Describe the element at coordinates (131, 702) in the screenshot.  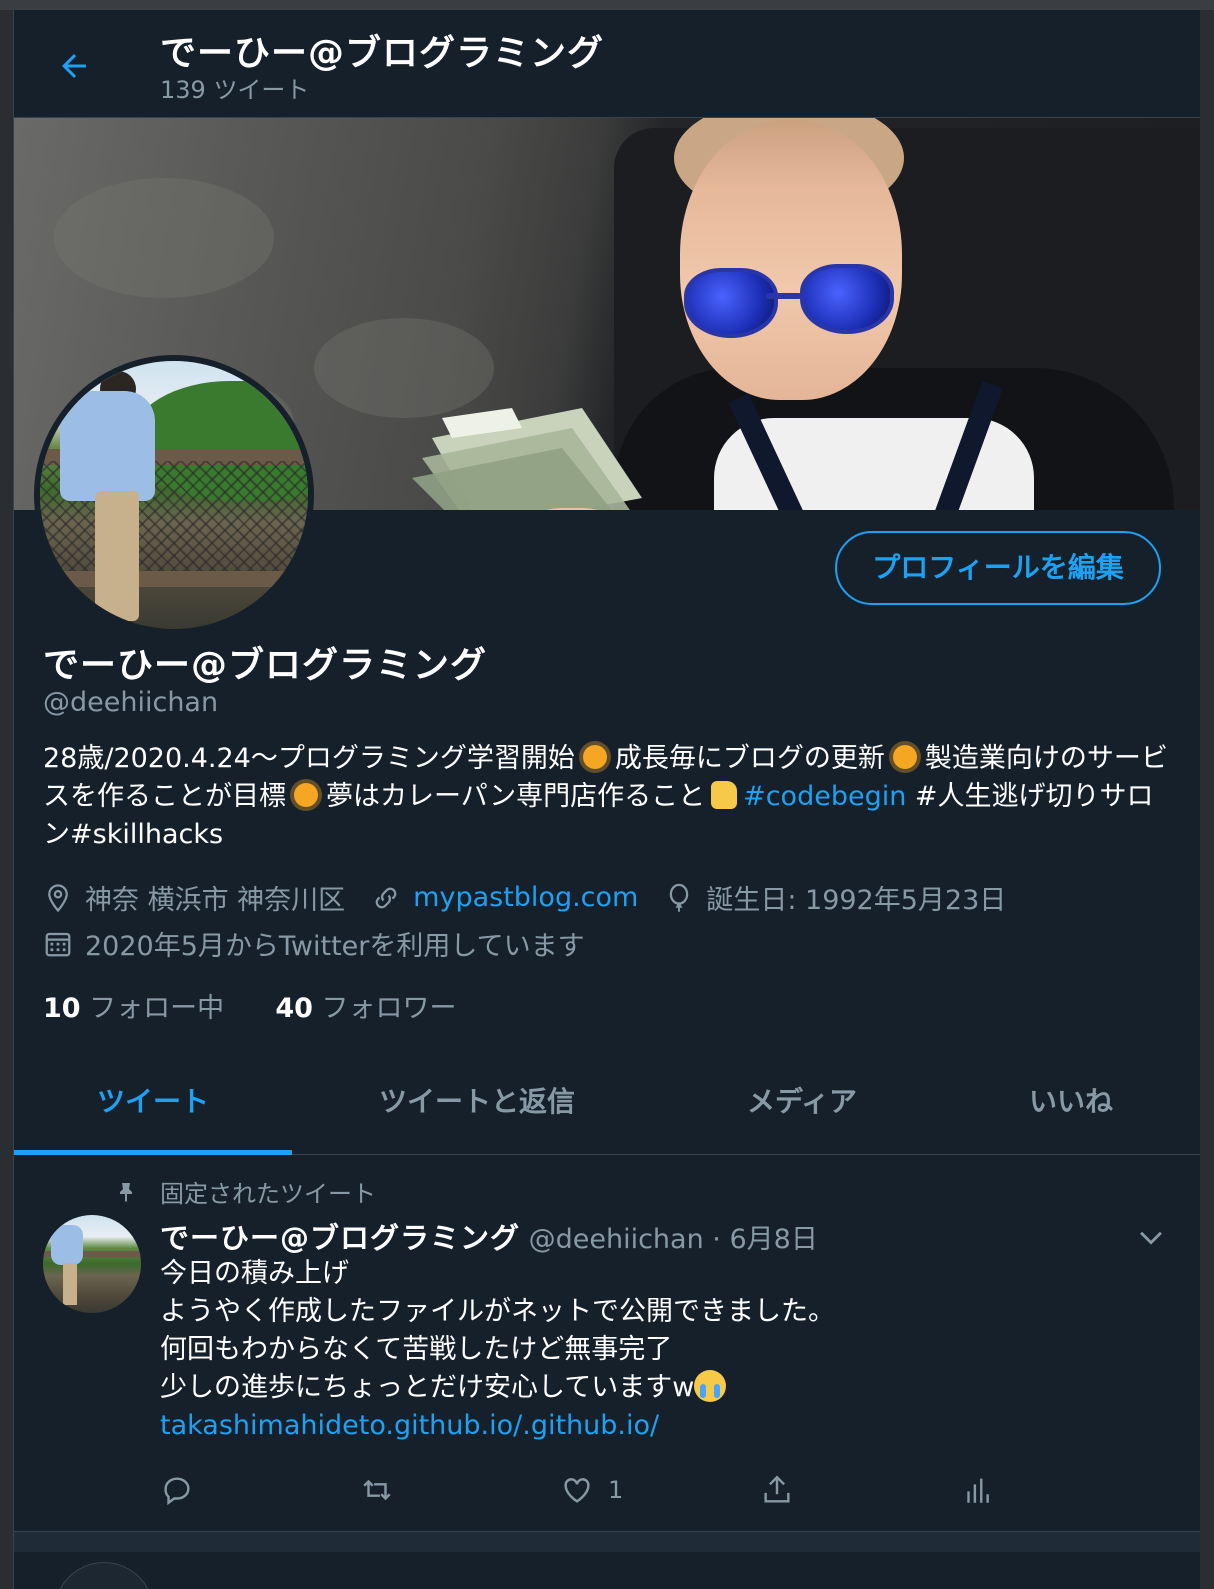
I see `profile-handle: @deehiichan` at that location.